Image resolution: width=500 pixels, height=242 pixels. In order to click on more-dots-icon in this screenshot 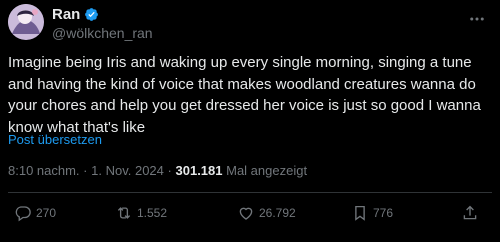, I will do `click(477, 19)`.